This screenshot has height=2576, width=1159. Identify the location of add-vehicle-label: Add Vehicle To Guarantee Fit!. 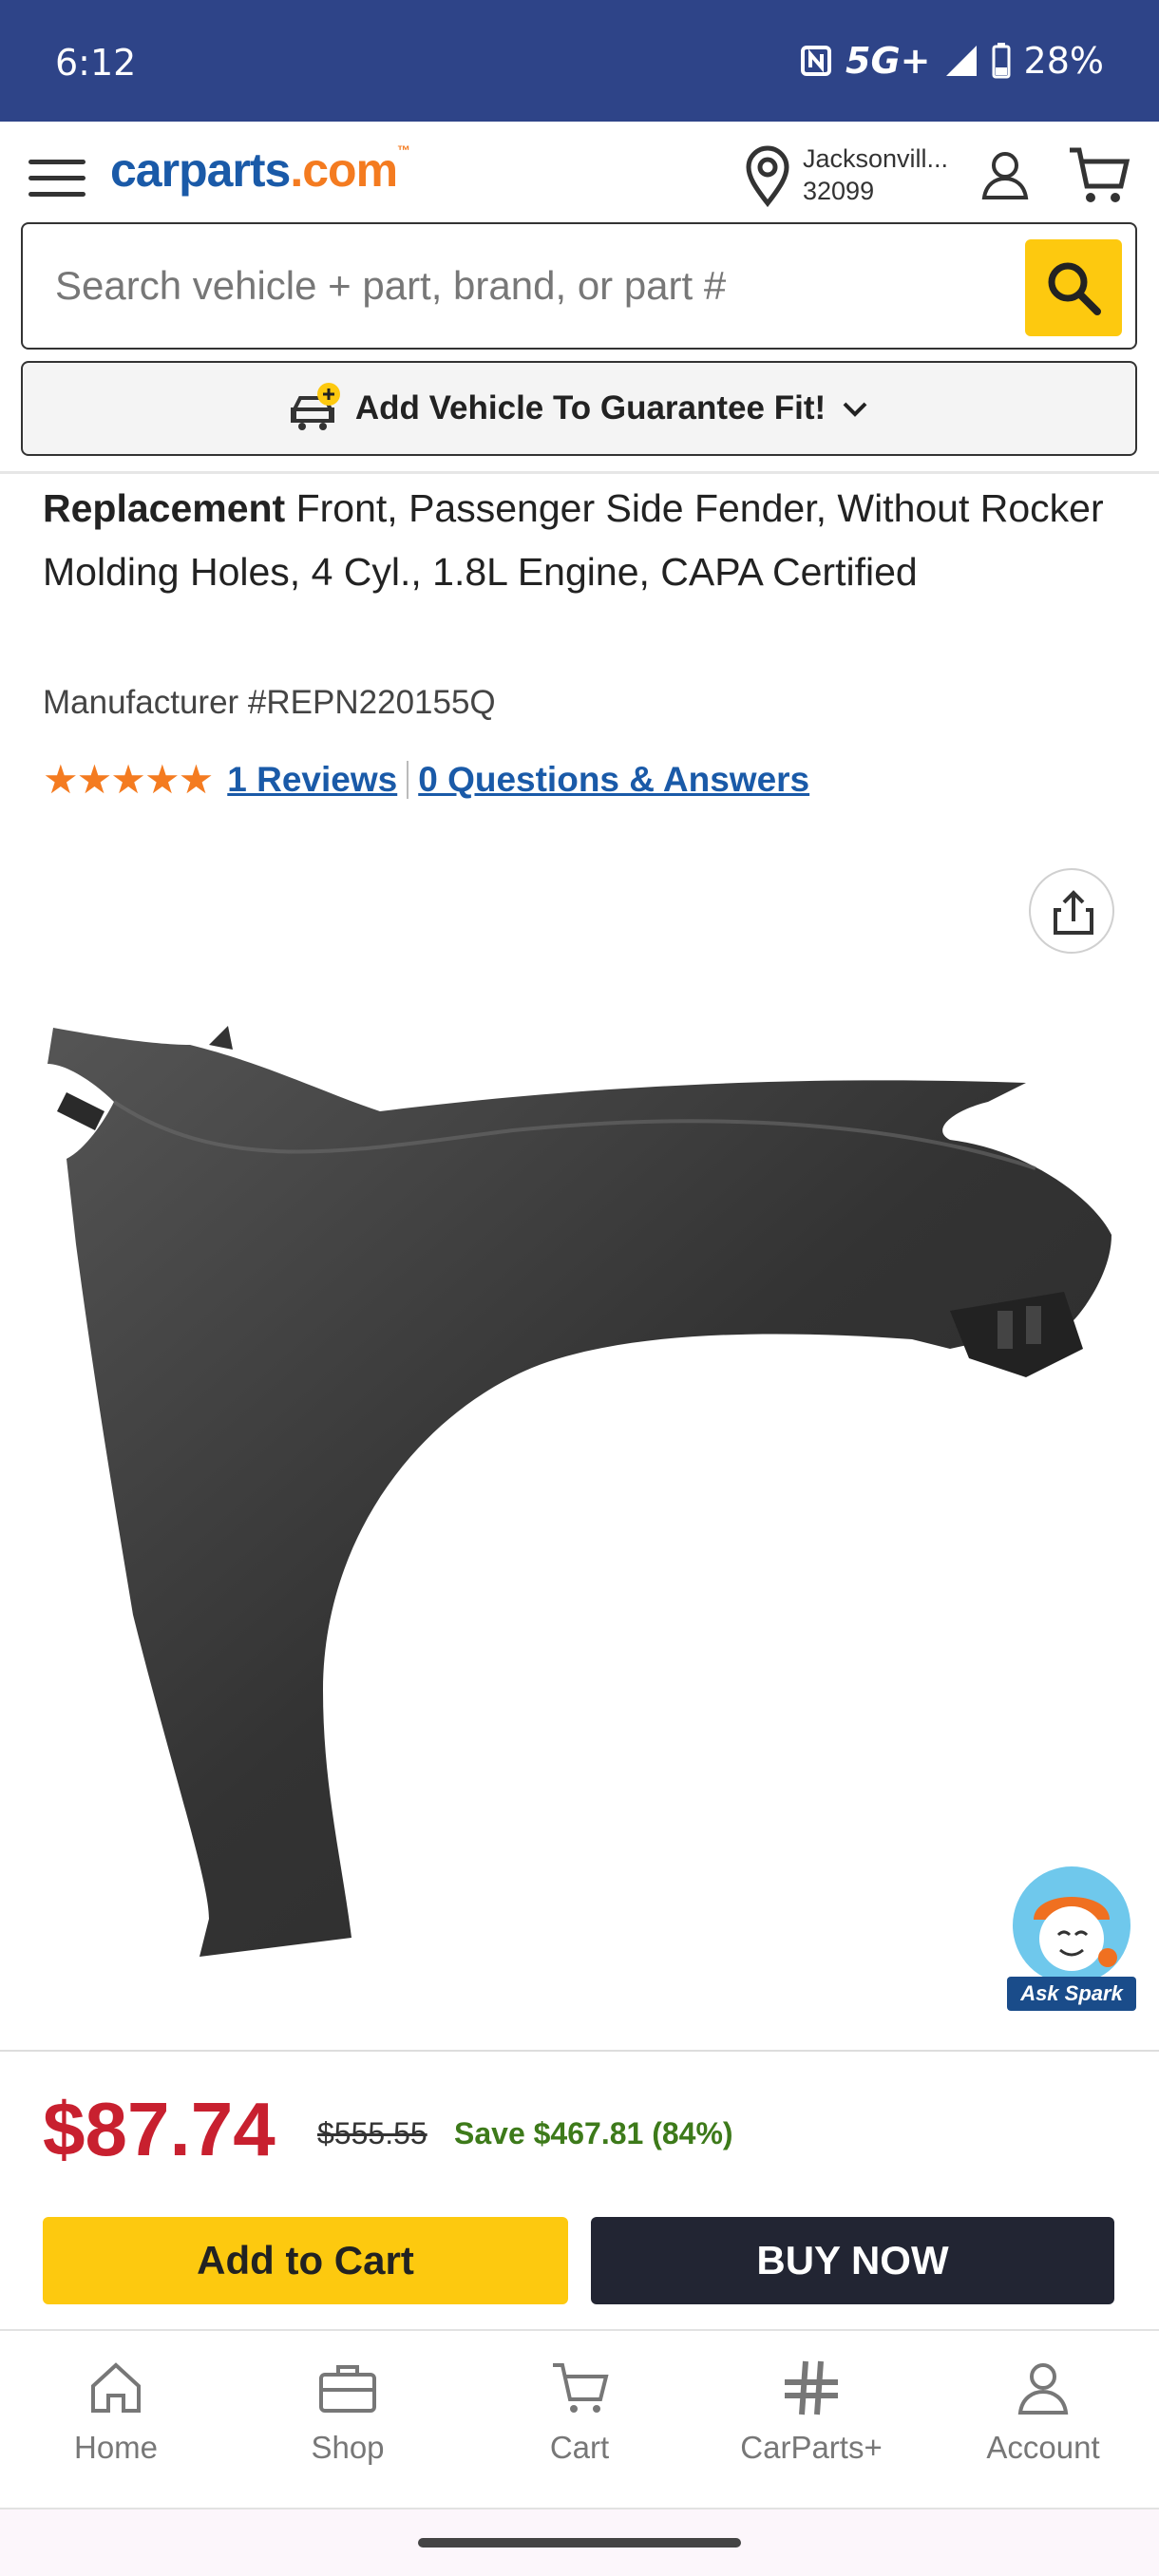
(590, 407).